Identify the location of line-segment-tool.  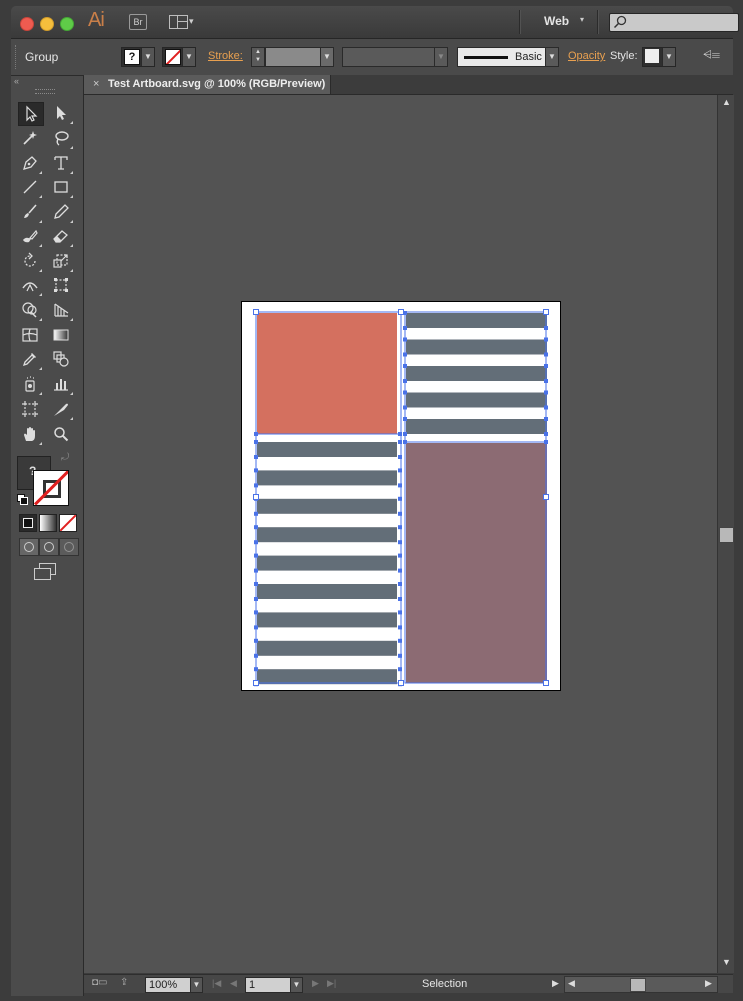
(30, 187).